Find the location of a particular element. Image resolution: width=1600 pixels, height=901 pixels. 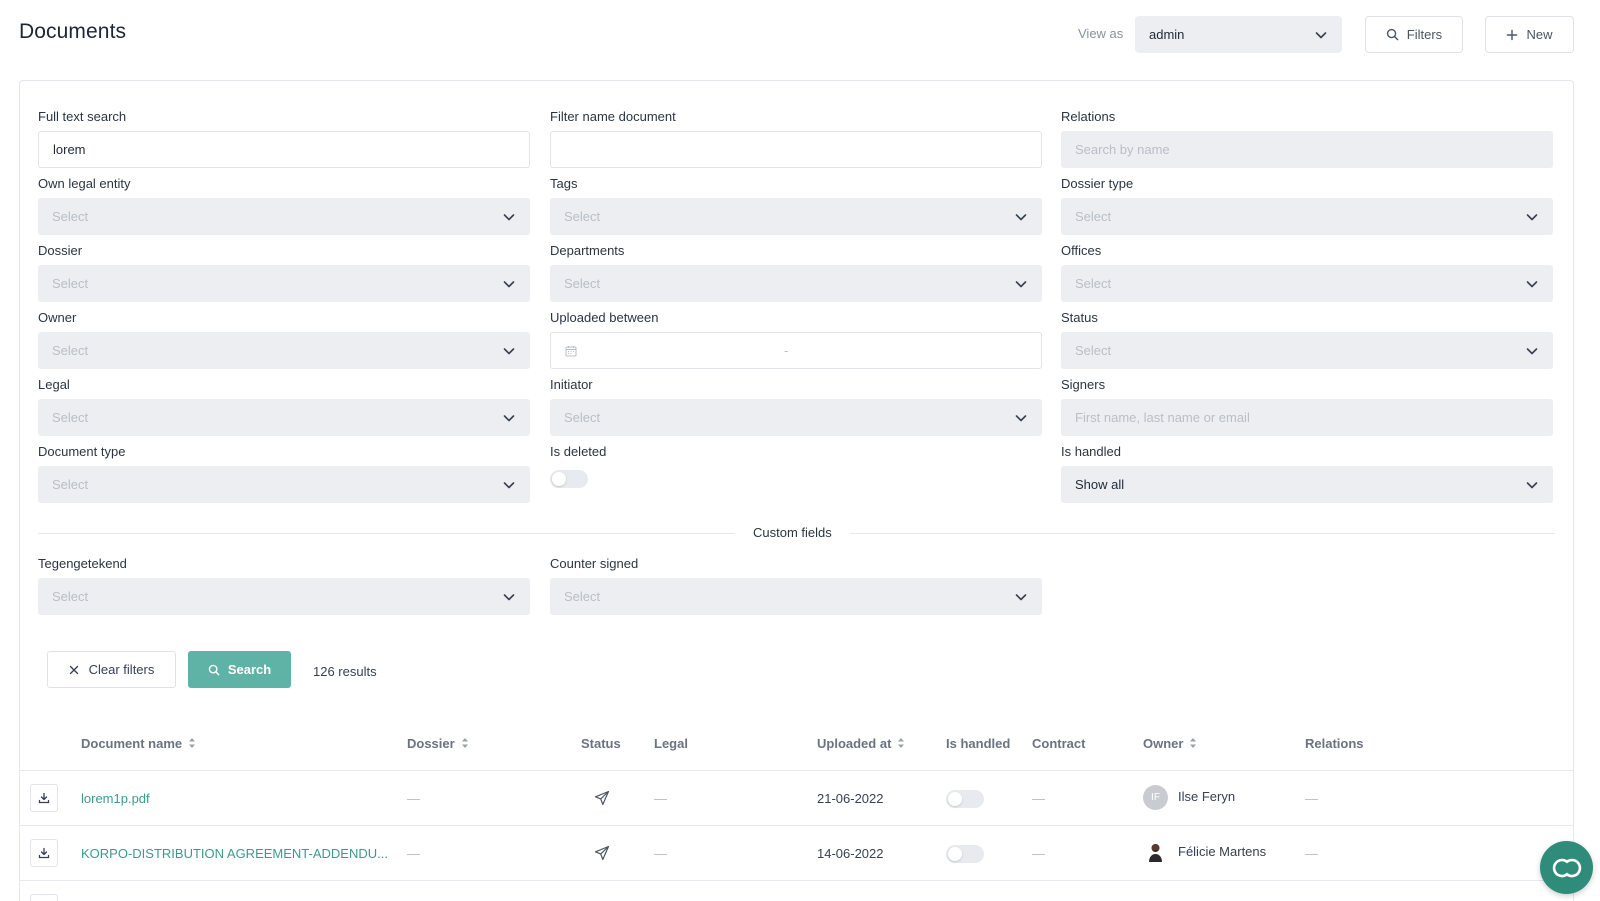

signers-placeholder: First name, last name or email is located at coordinates (1162, 417).